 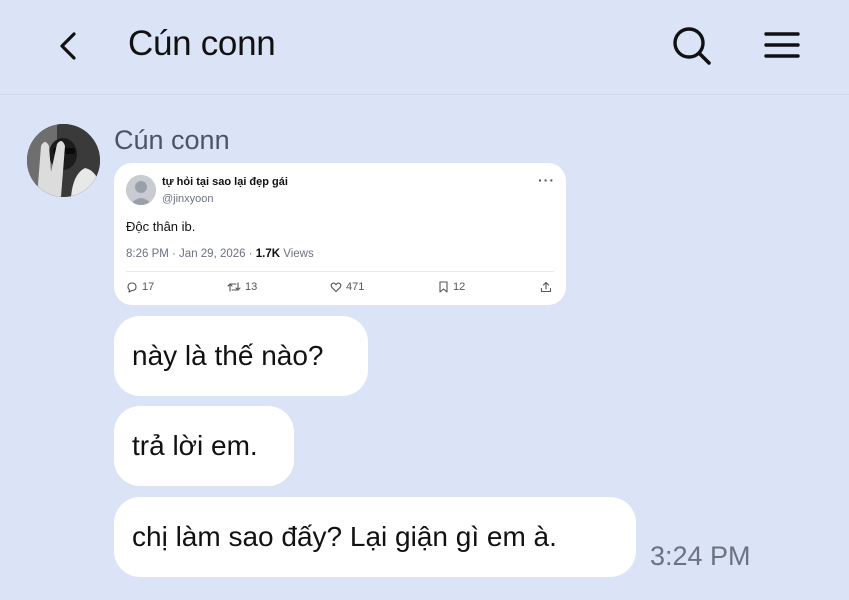 What do you see at coordinates (451, 287) in the screenshot?
I see `bookmark-action: 12` at bounding box center [451, 287].